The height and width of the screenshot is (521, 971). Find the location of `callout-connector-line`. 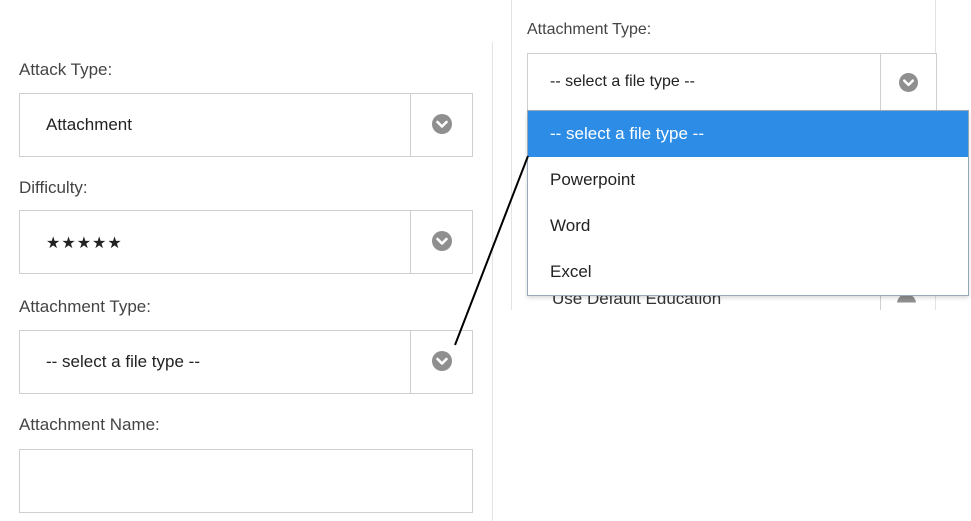

callout-connector-line is located at coordinates (491, 250).